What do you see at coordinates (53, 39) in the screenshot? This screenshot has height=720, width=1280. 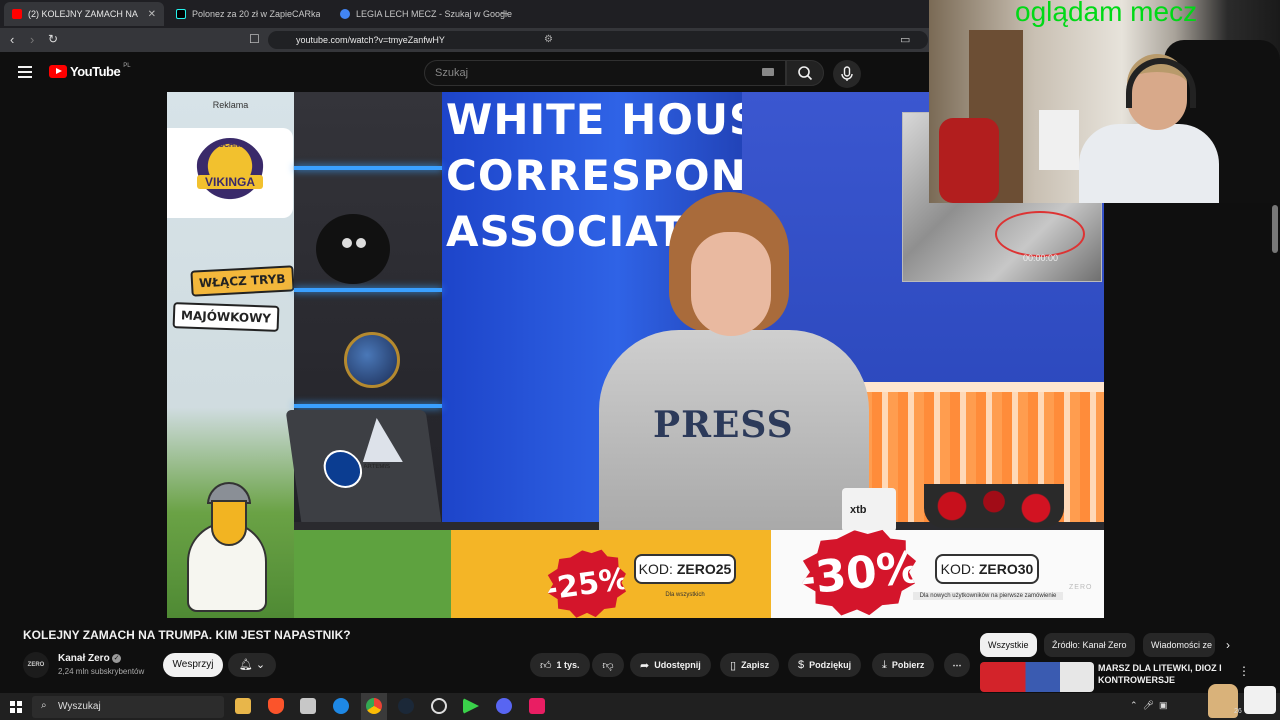 I see `reload-icon: ↻` at bounding box center [53, 39].